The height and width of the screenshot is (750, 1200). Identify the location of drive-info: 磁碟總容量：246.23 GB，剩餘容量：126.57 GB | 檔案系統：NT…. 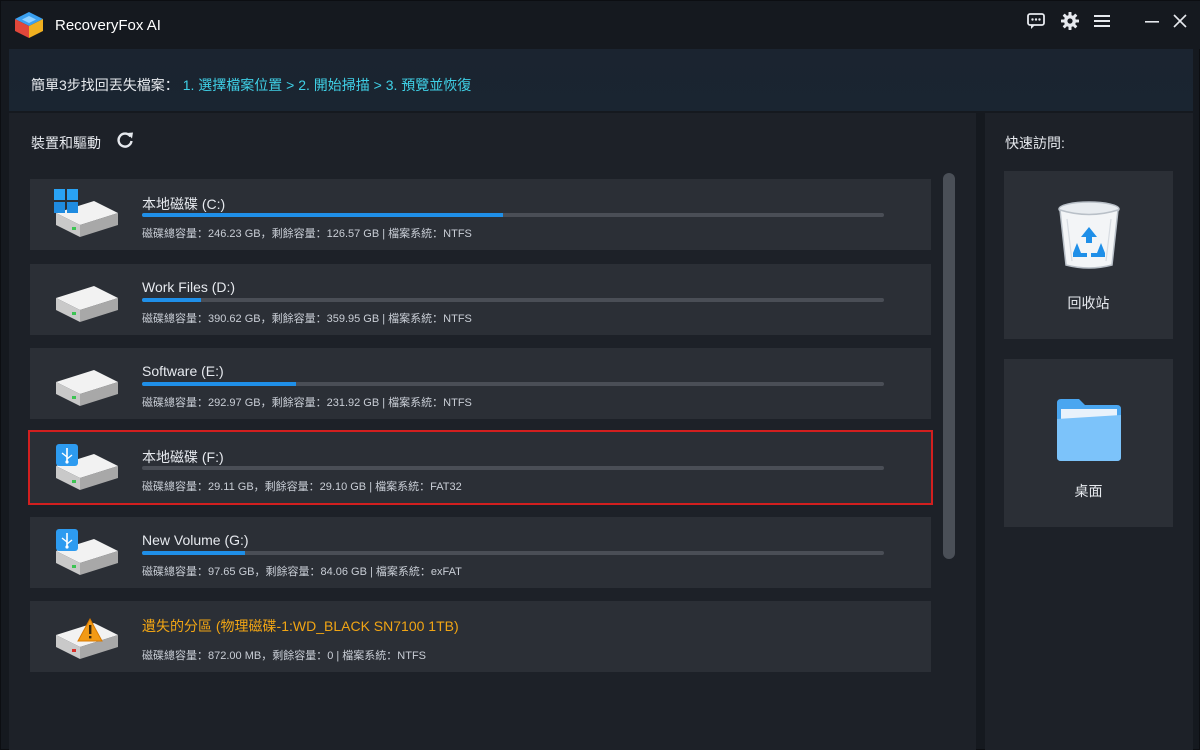
(307, 234).